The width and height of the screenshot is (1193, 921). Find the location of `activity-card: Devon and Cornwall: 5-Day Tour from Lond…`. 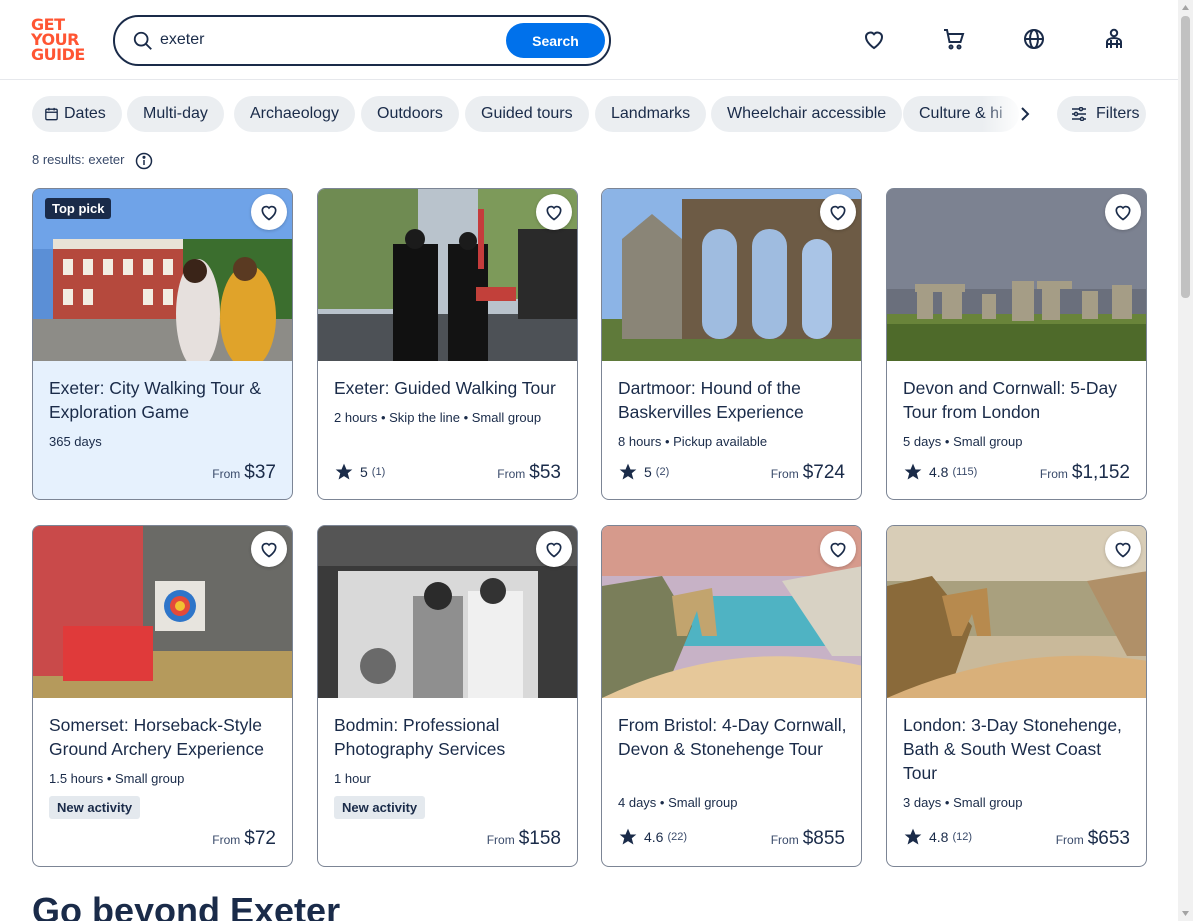

activity-card: Devon and Cornwall: 5-Day Tour from Lond… is located at coordinates (1016, 344).